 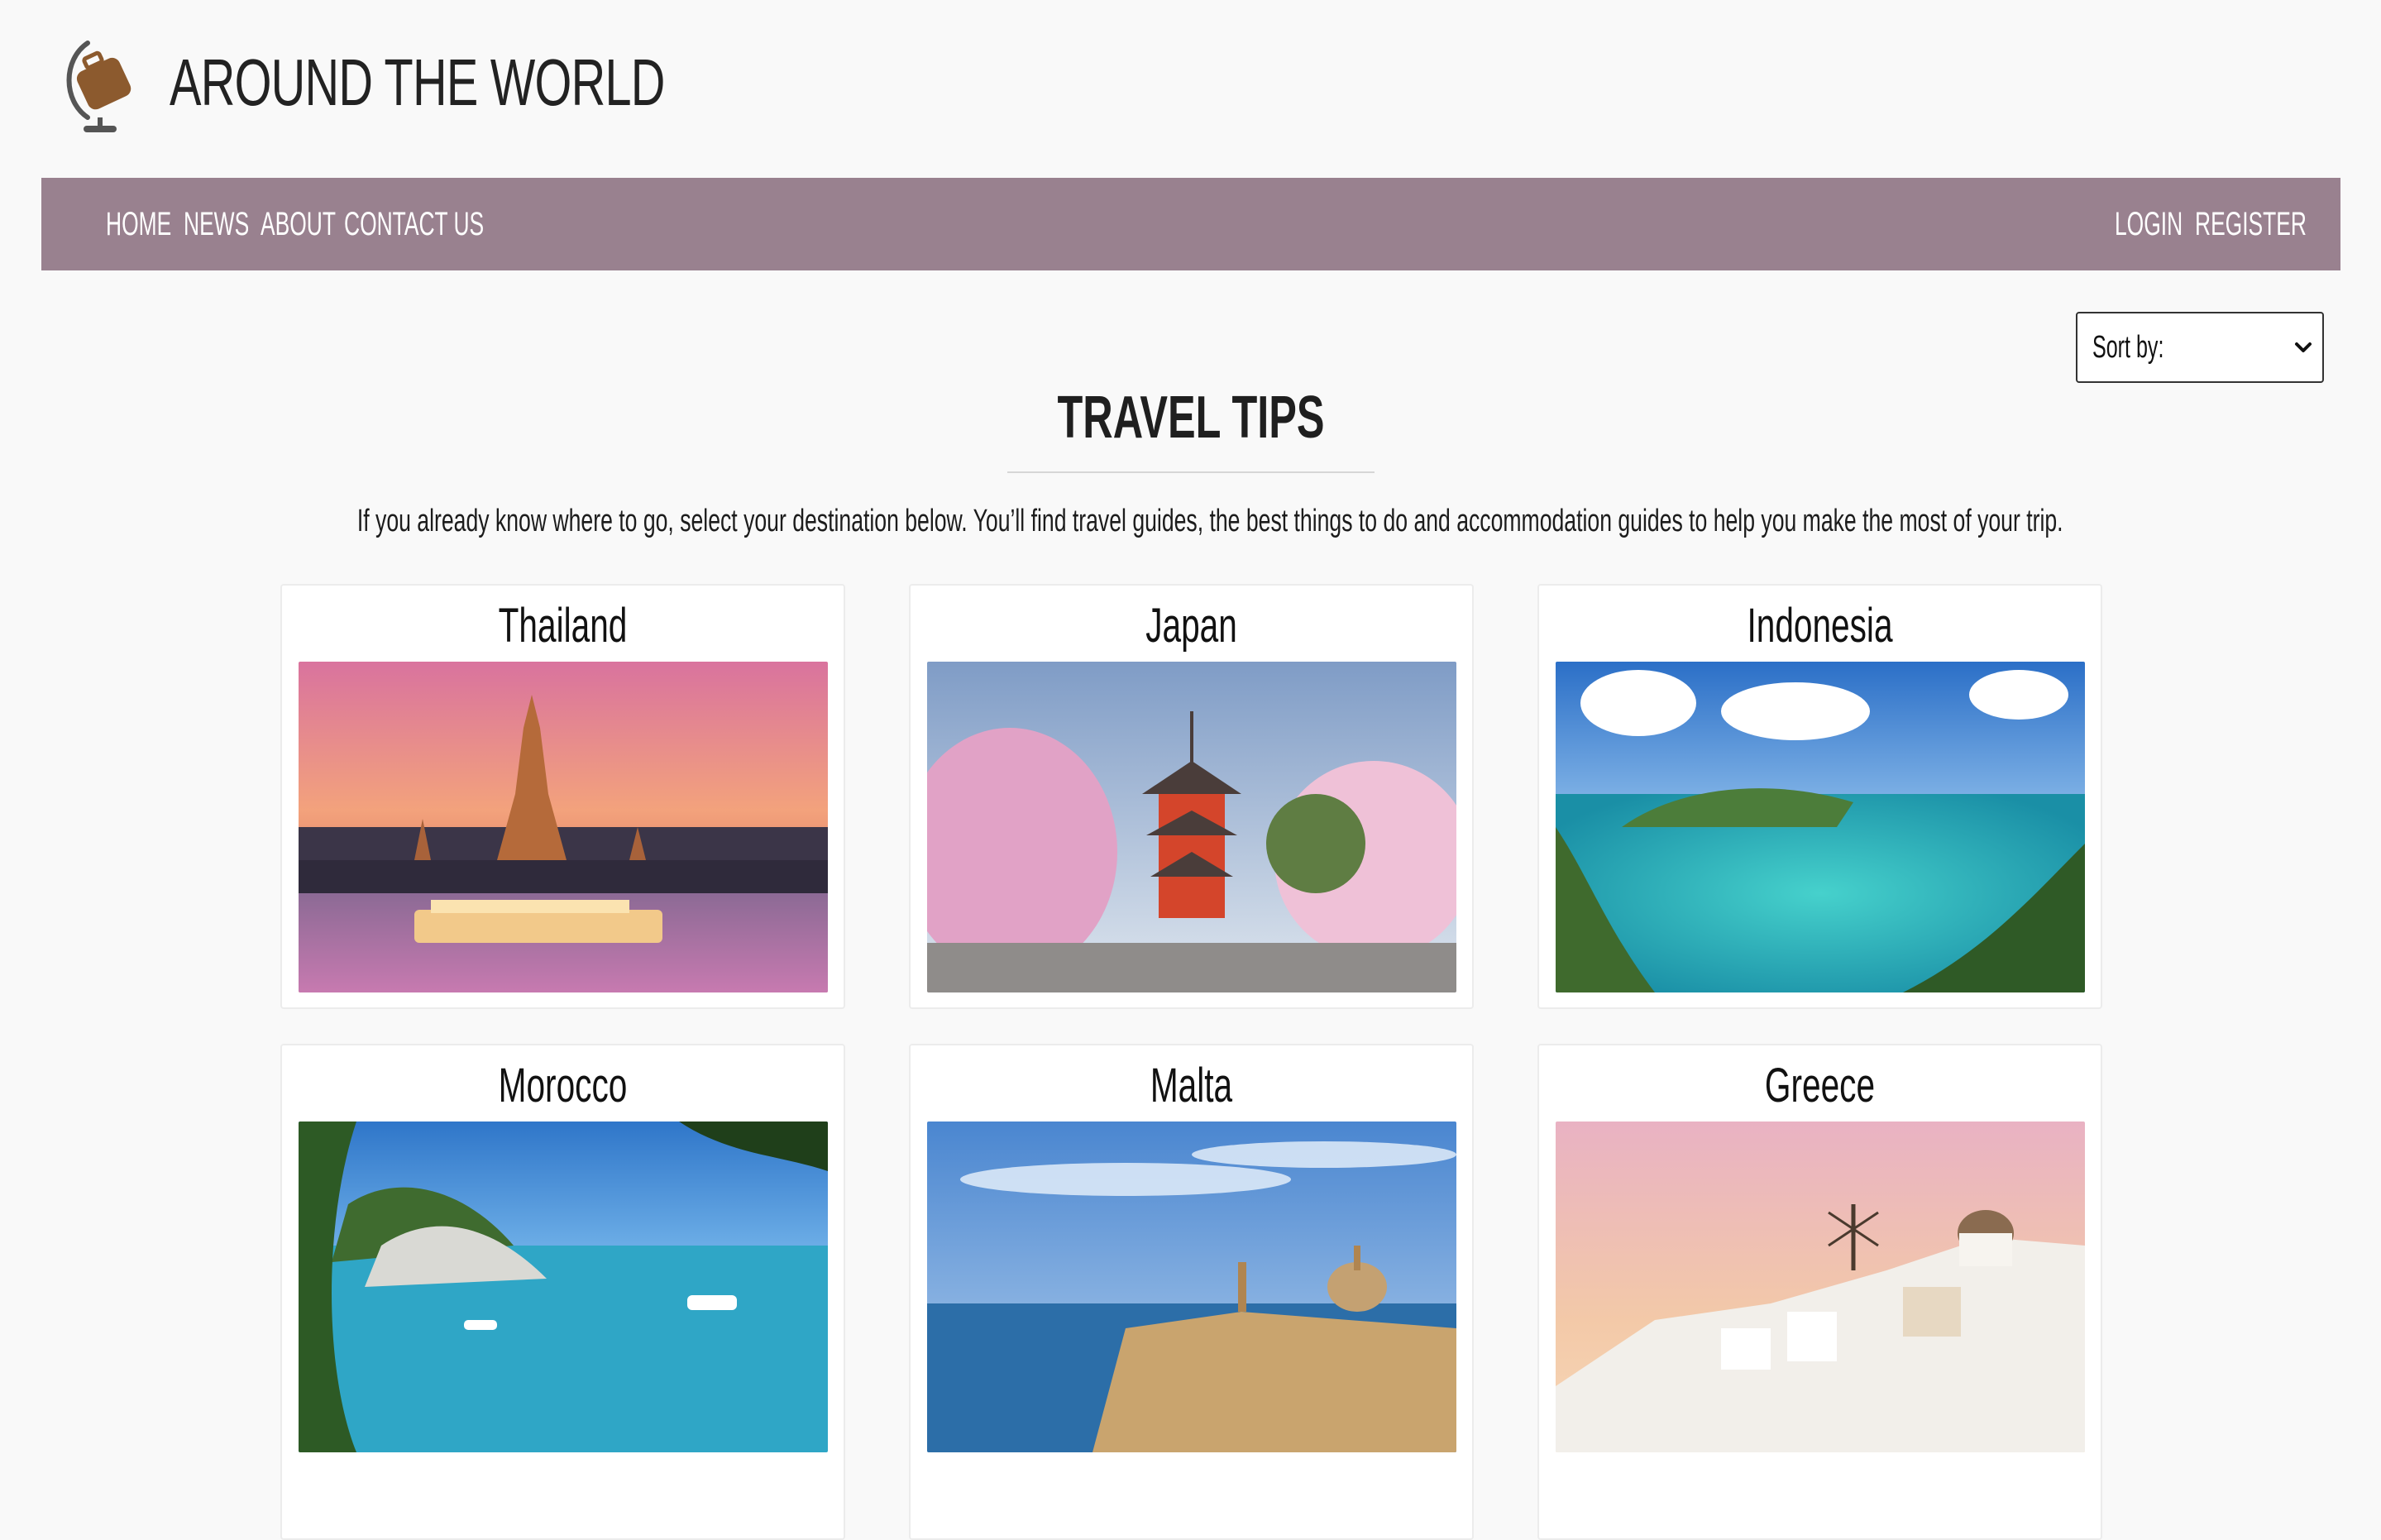 I want to click on site-header: AROUND THE WORLD, so click(x=1190, y=89).